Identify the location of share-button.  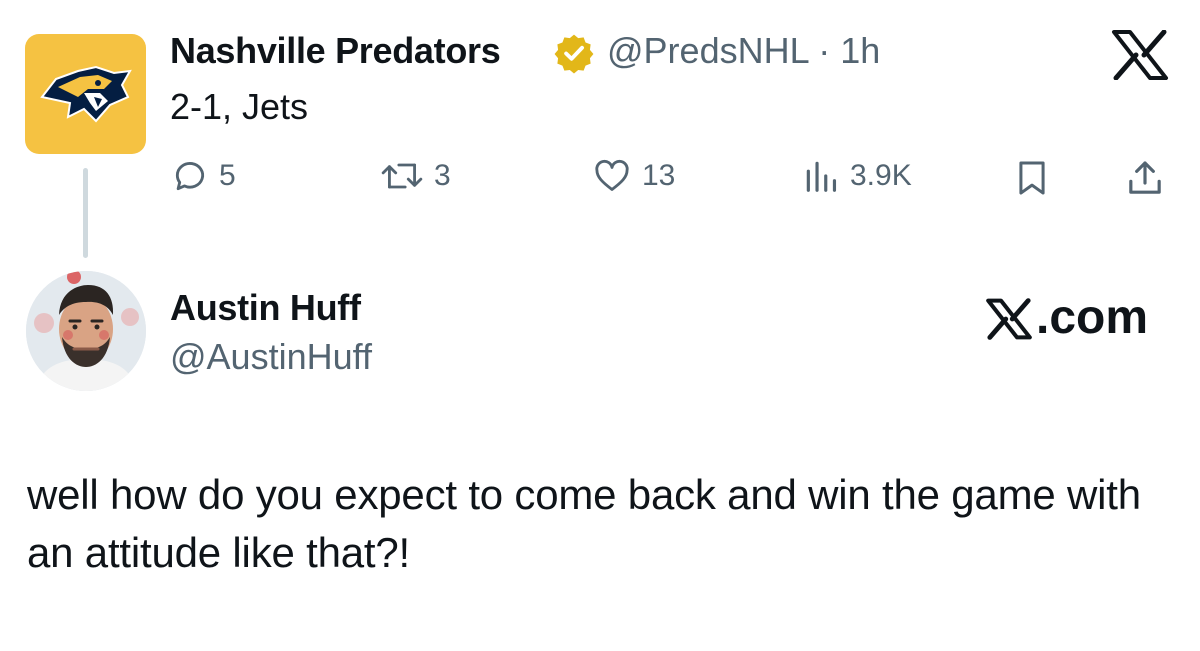
(1150, 178).